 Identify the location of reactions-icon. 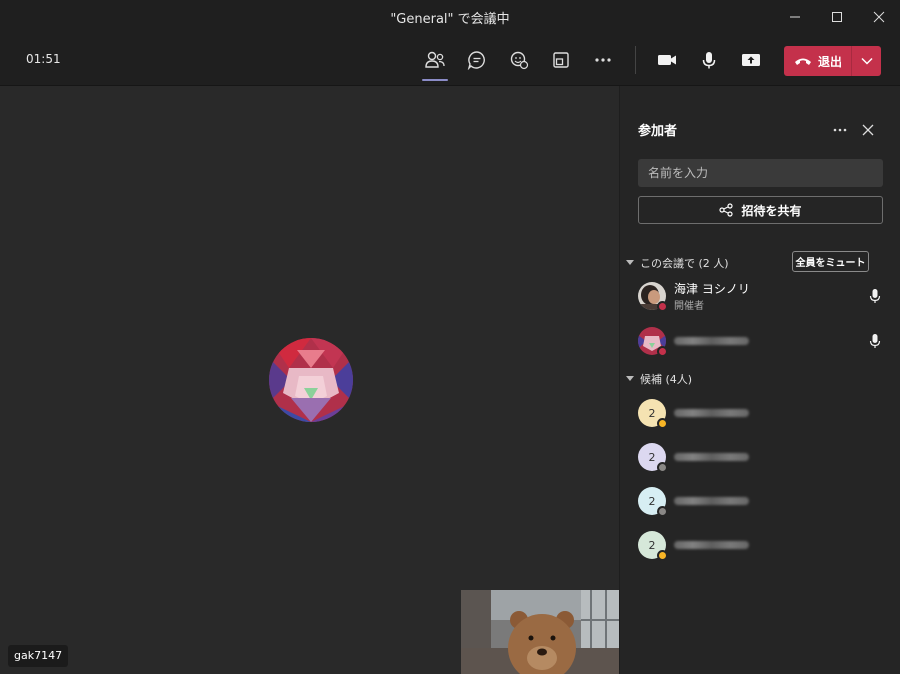
(519, 60).